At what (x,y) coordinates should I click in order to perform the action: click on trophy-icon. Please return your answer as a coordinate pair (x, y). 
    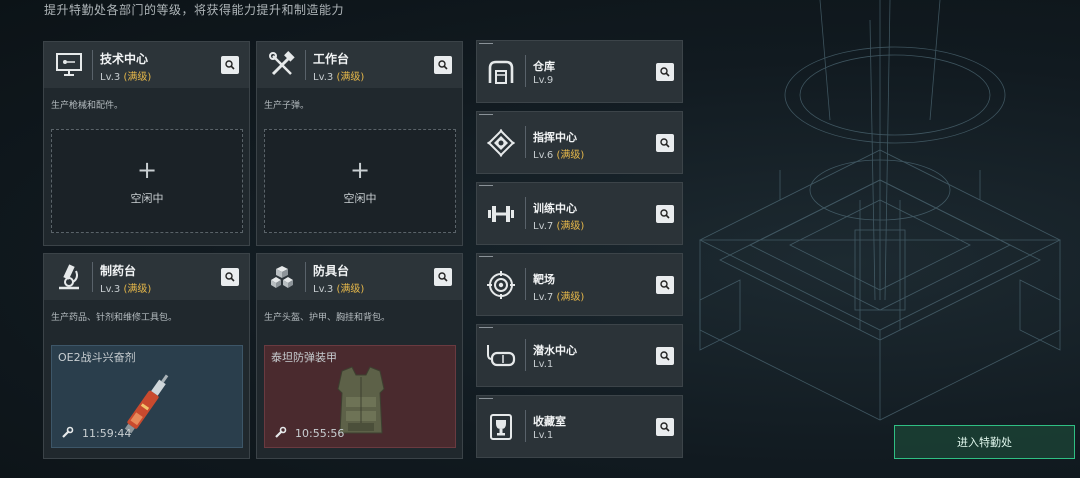
    Looking at the image, I should click on (501, 427).